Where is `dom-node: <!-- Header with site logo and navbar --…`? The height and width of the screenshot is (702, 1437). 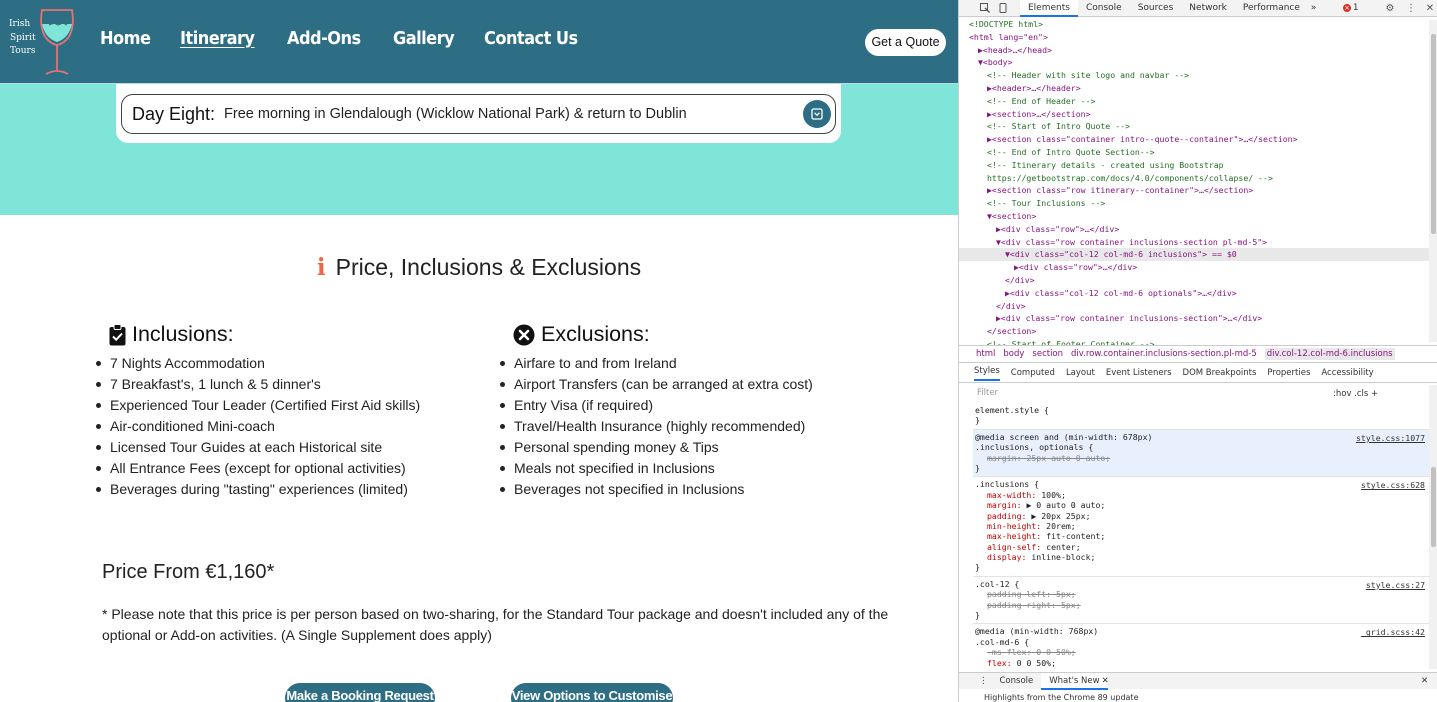
dom-node: <!-- Header with site logo and navbar --… is located at coordinates (1194, 75).